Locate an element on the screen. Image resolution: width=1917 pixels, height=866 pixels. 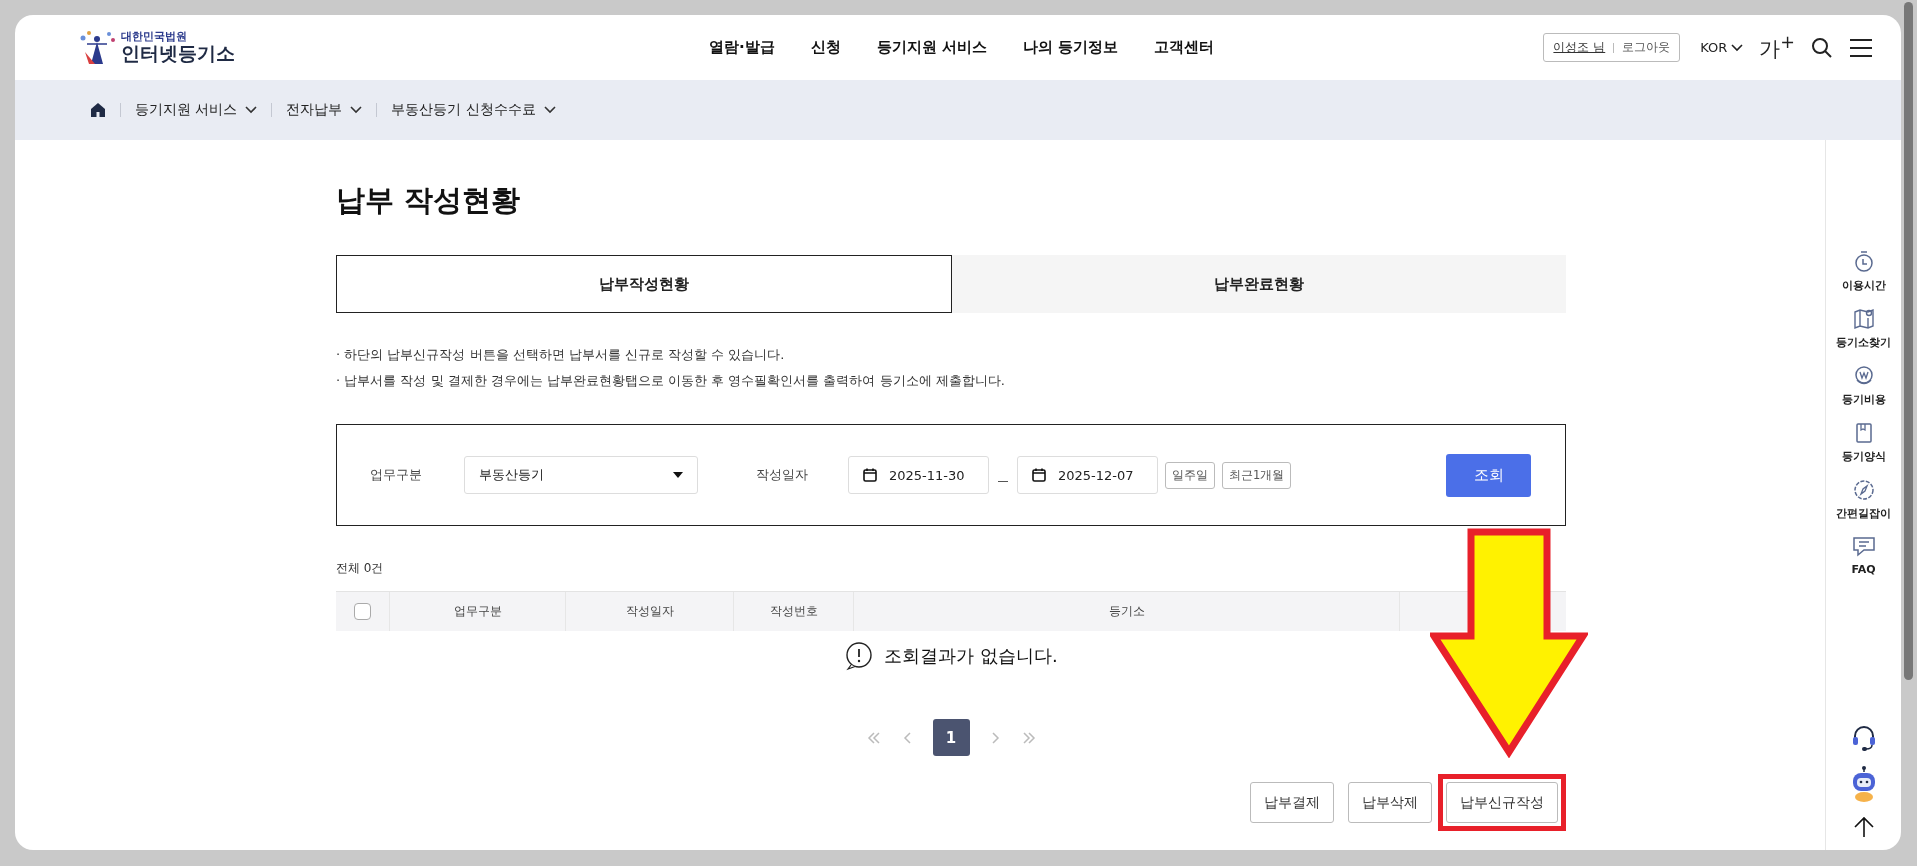
nav-link: 나의 등기정보 is located at coordinates (1070, 47).